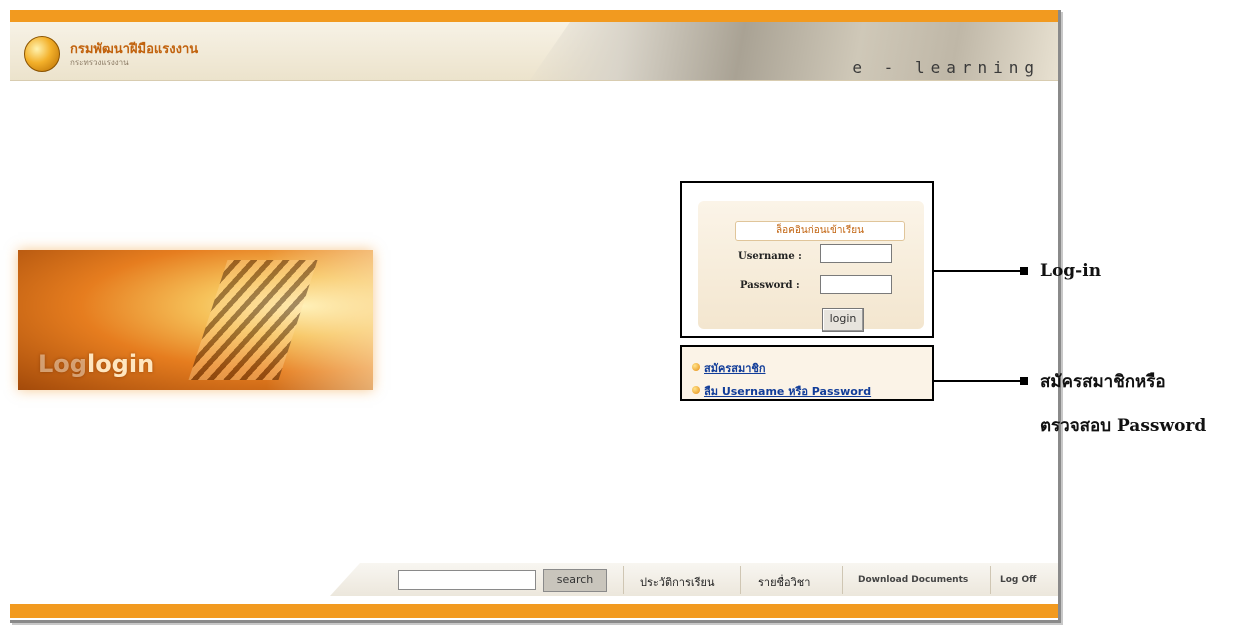 The height and width of the screenshot is (625, 1251). What do you see at coordinates (843, 320) in the screenshot?
I see `login-button: login` at bounding box center [843, 320].